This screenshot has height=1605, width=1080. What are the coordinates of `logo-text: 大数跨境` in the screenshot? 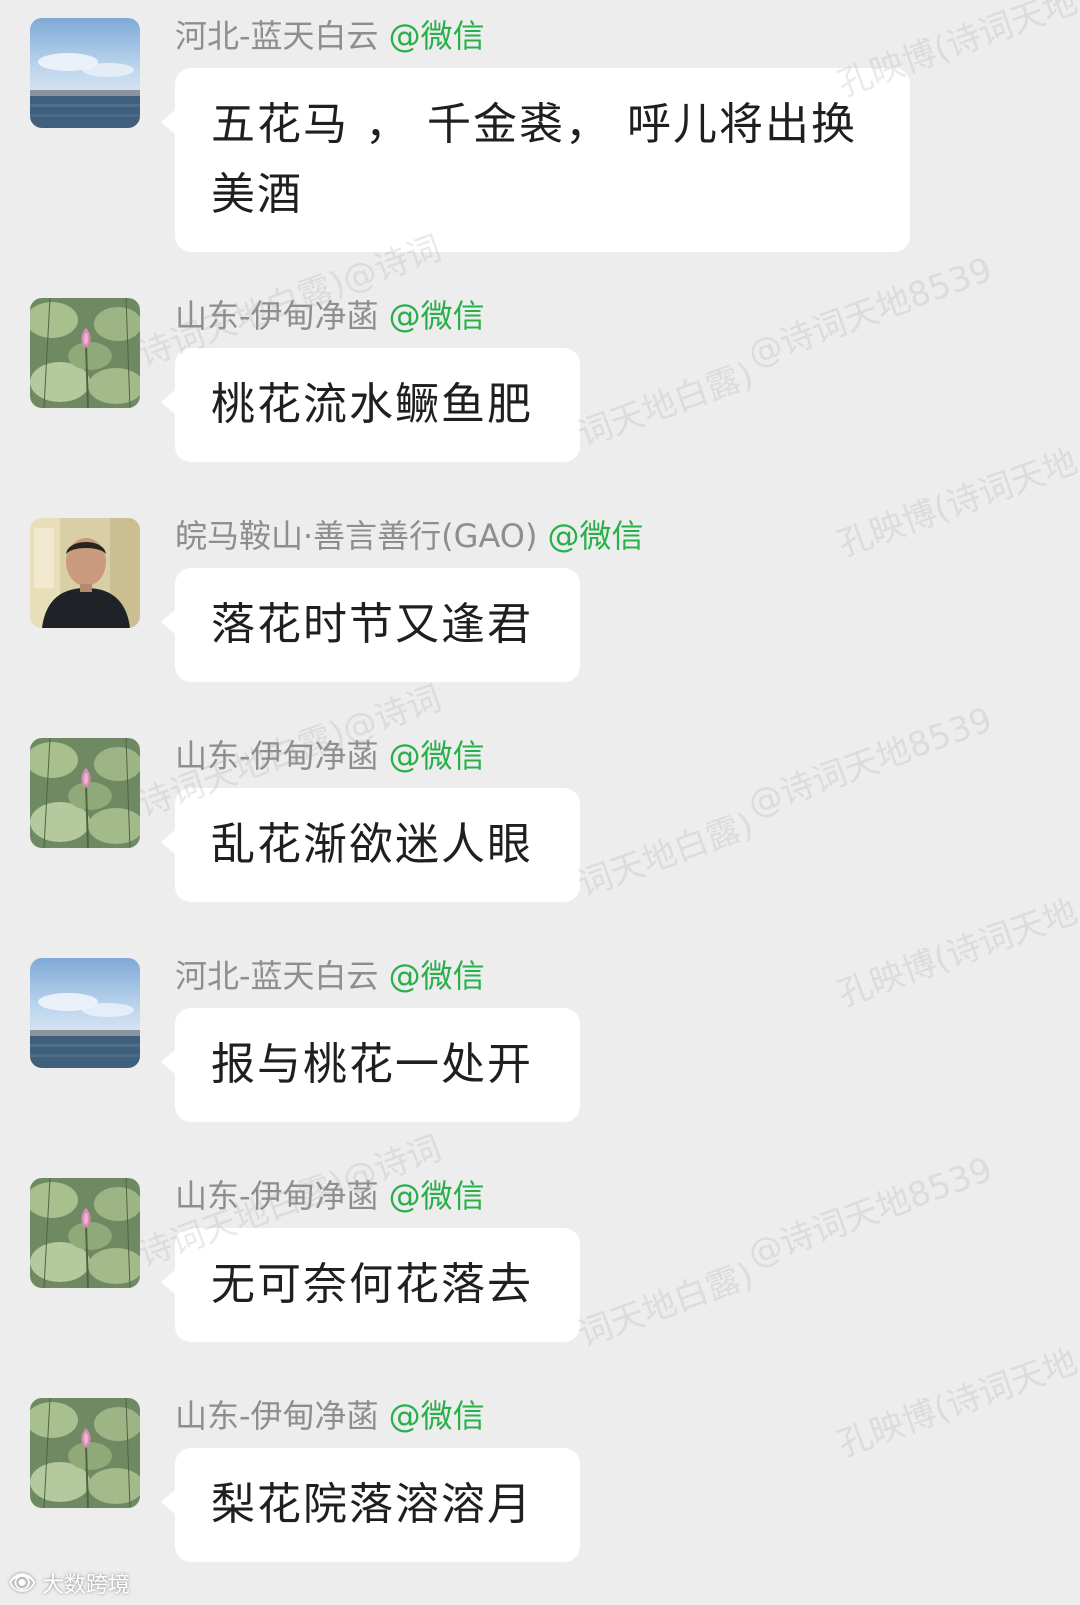 It's located at (85, 1585).